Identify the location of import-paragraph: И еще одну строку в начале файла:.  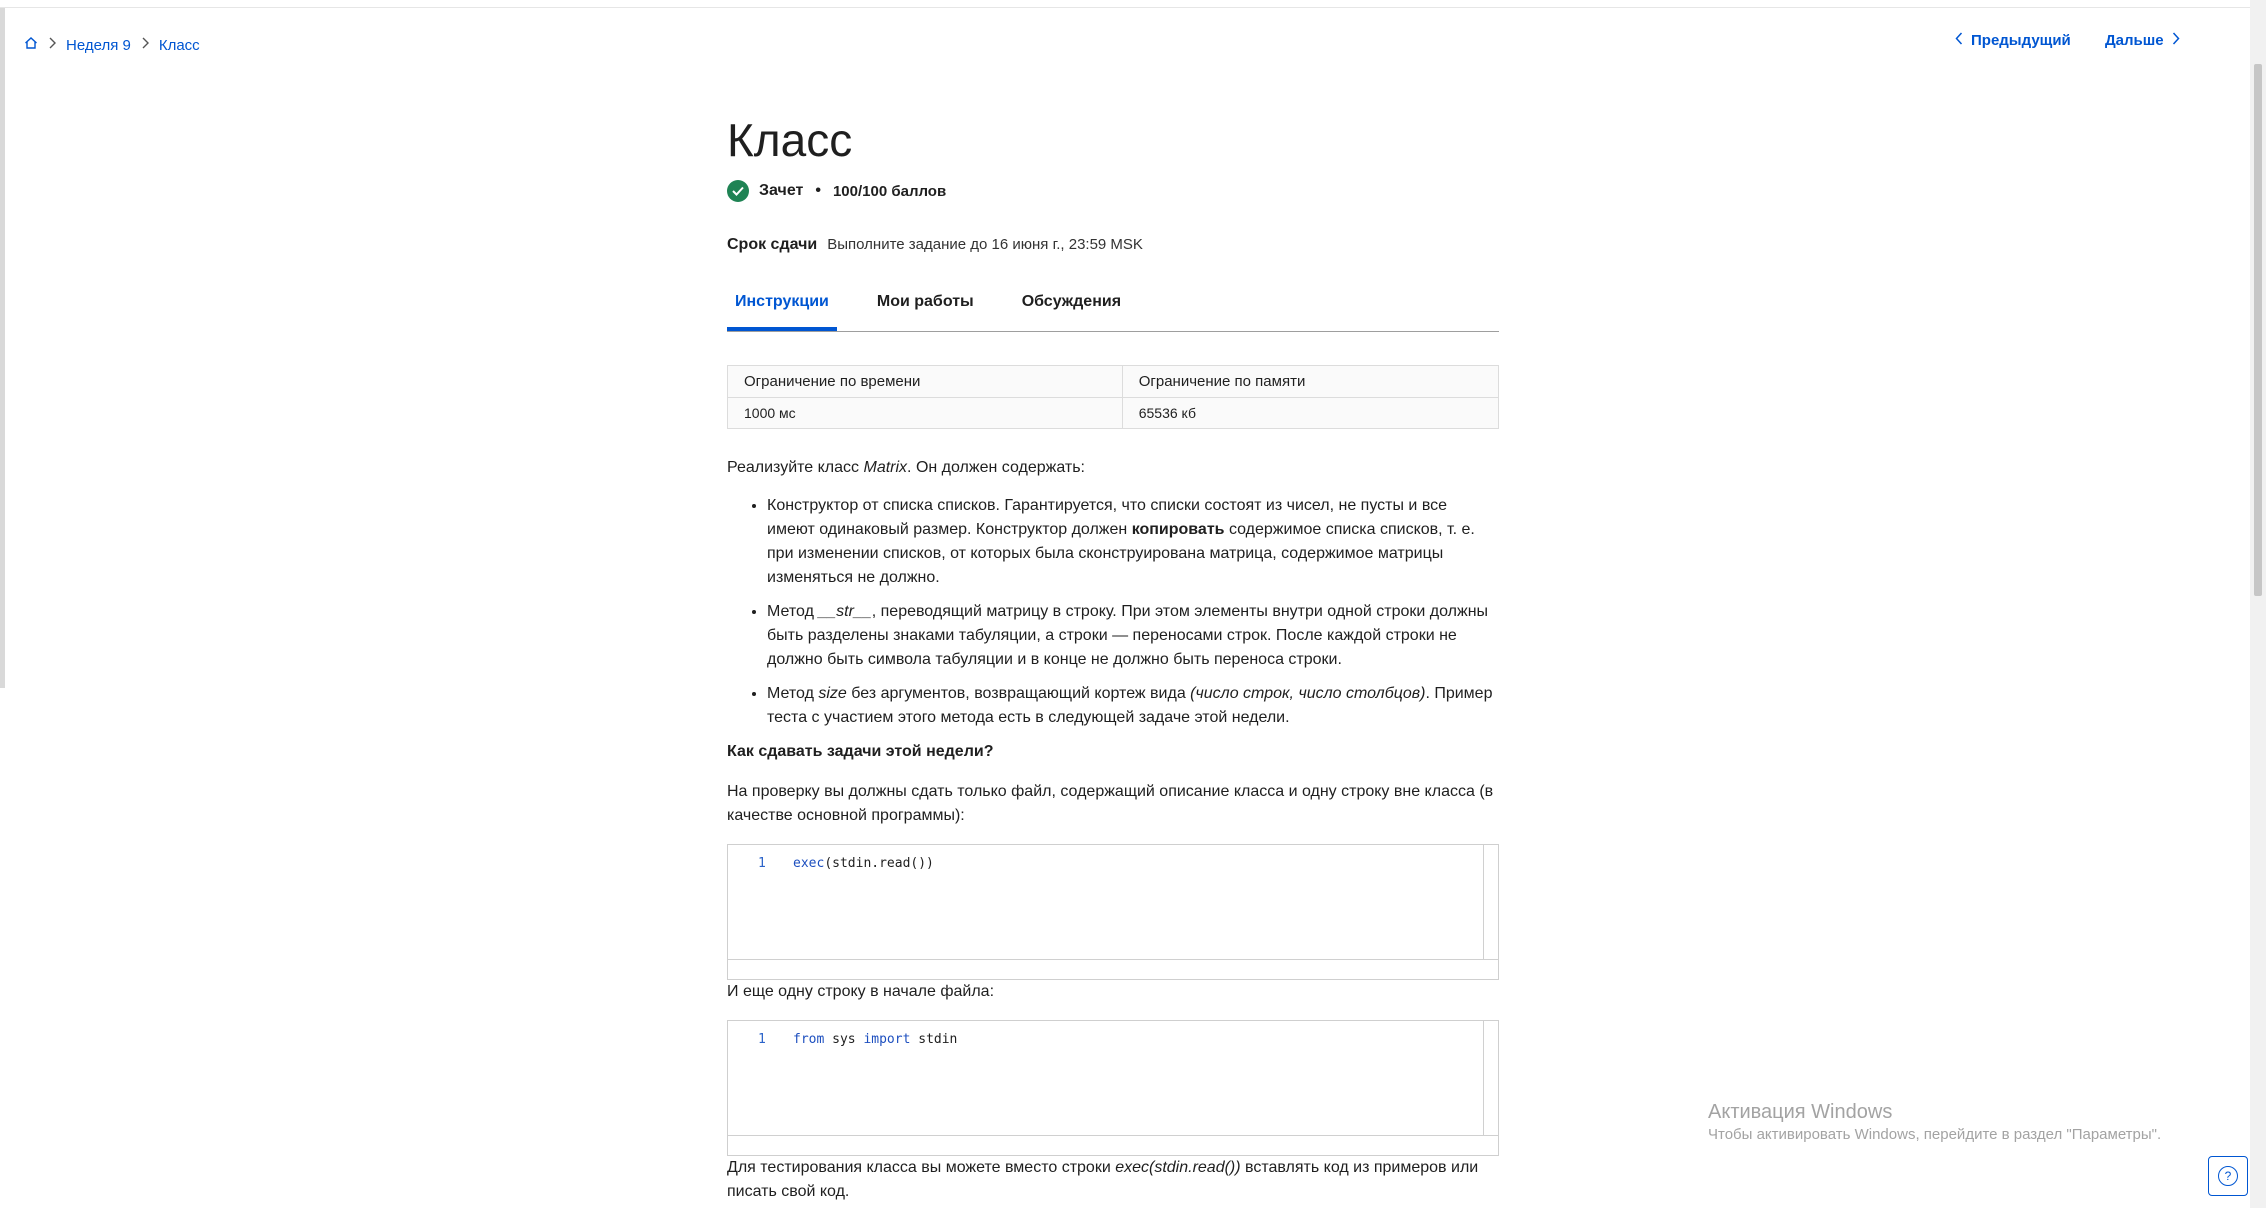
(861, 991).